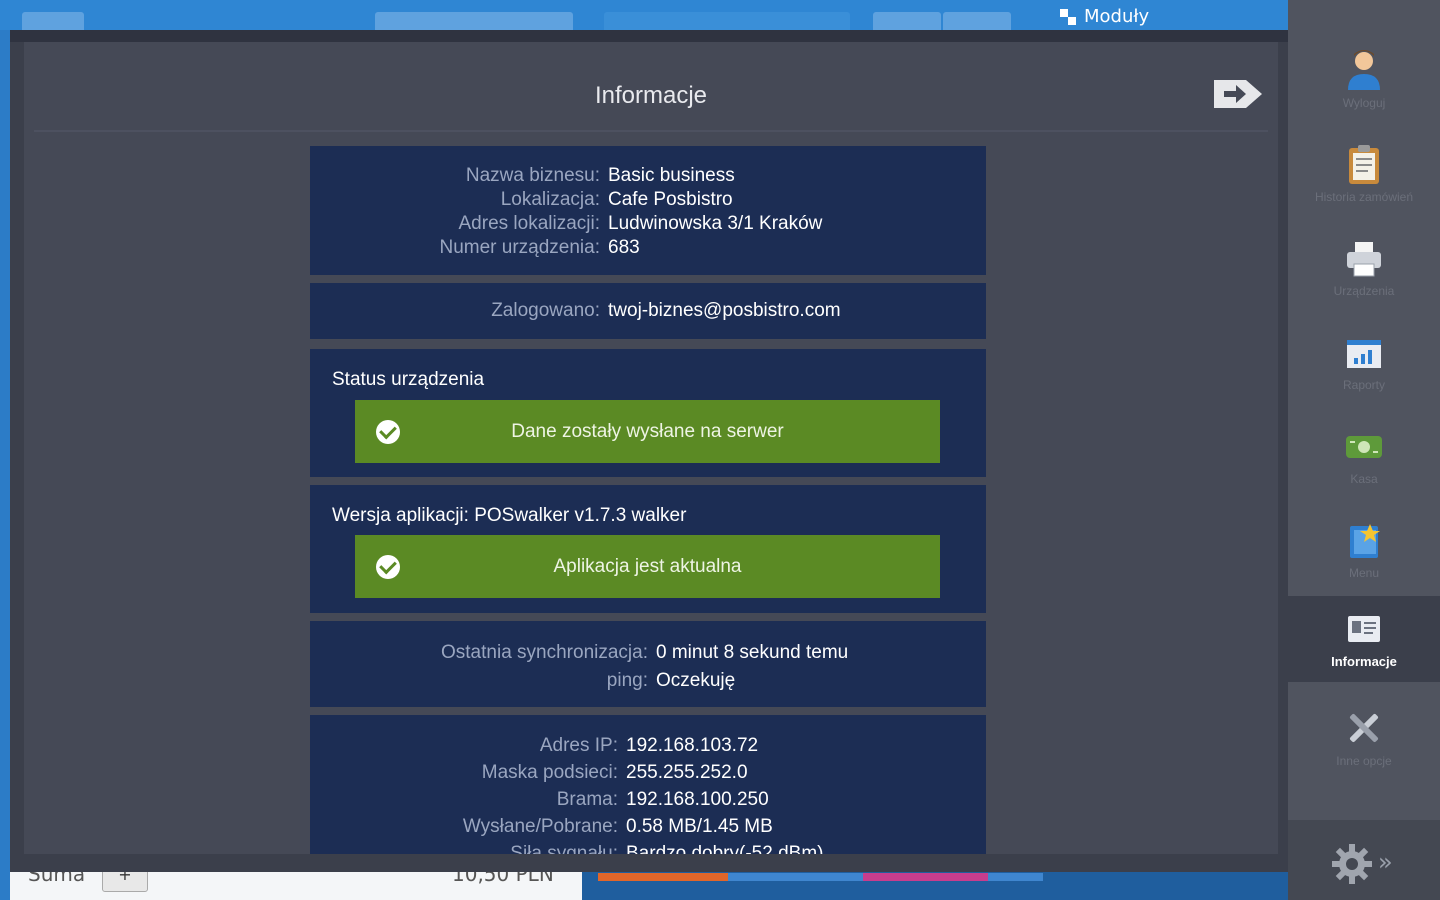 The image size is (1440, 900). What do you see at coordinates (1238, 94) in the screenshot?
I see `exit-arrow-icon` at bounding box center [1238, 94].